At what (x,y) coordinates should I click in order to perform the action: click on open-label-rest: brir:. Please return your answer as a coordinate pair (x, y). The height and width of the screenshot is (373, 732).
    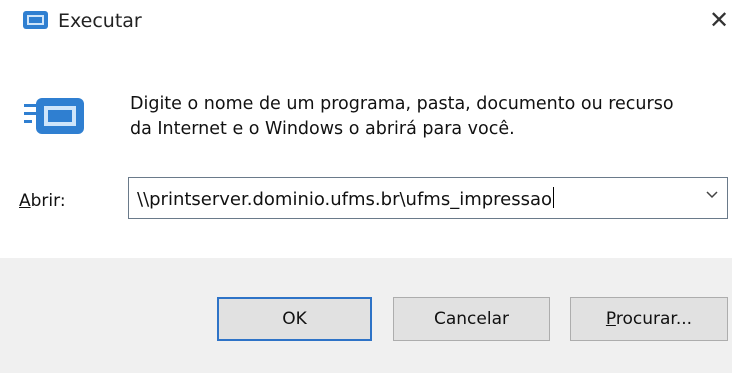
    Looking at the image, I should click on (48, 201).